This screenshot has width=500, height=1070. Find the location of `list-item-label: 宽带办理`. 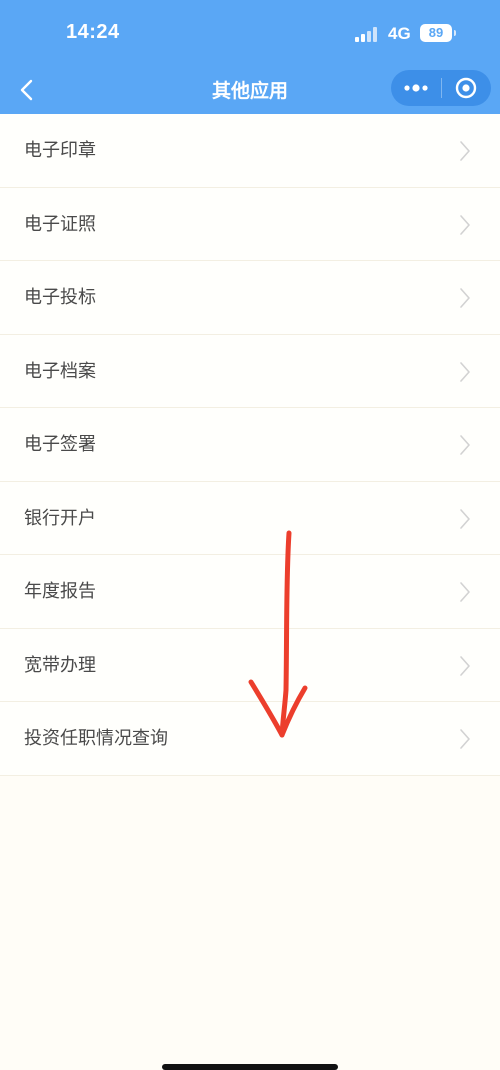

list-item-label: 宽带办理 is located at coordinates (60, 665).